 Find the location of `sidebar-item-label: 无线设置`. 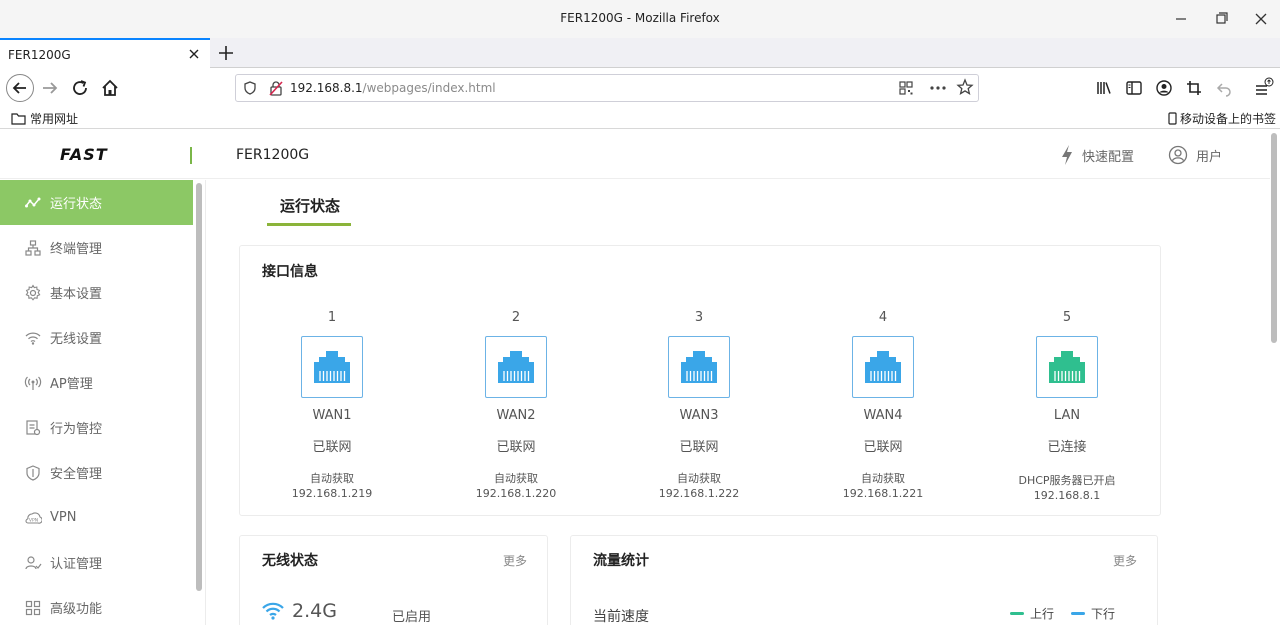

sidebar-item-label: 无线设置 is located at coordinates (76, 339).